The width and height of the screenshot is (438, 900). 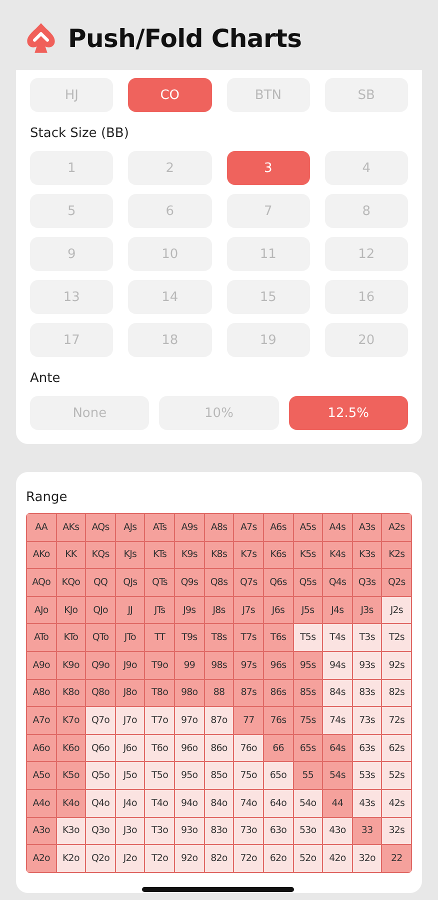 I want to click on hand-cell: A4o, so click(x=41, y=803).